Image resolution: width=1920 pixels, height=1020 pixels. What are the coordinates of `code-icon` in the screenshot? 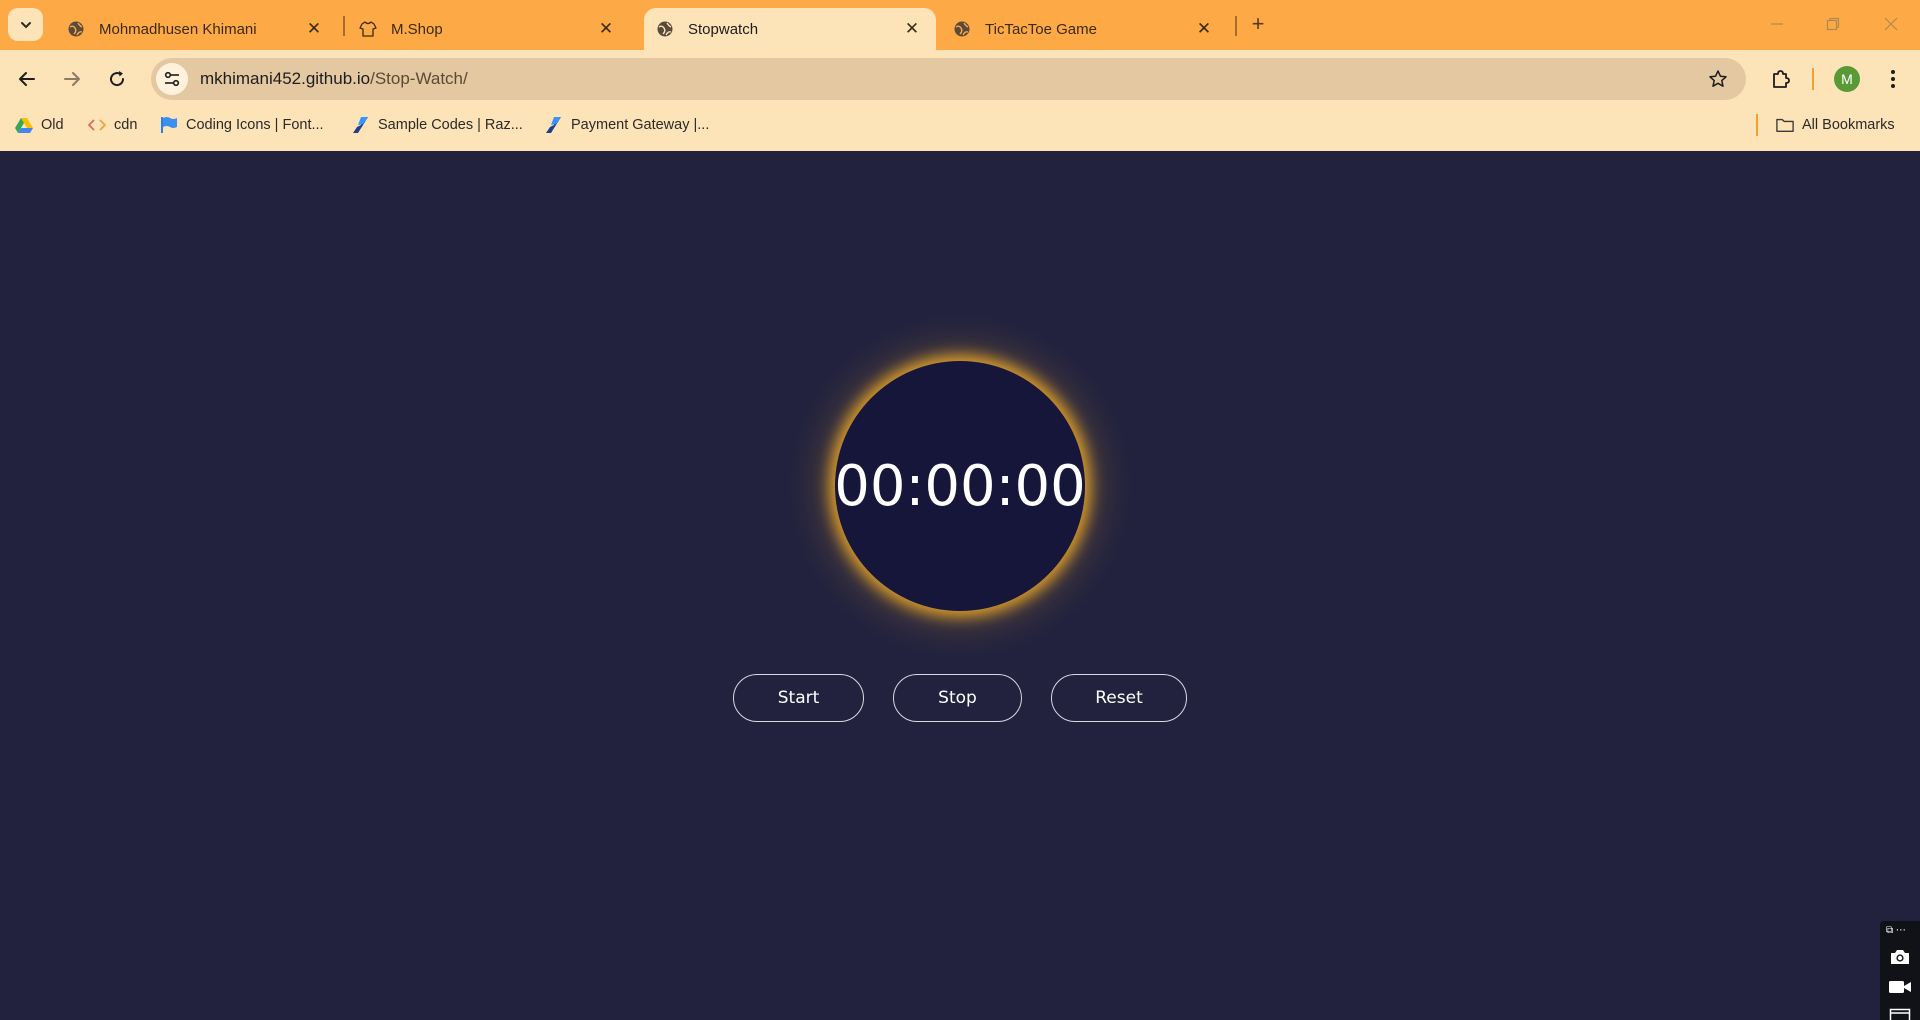 It's located at (97, 125).